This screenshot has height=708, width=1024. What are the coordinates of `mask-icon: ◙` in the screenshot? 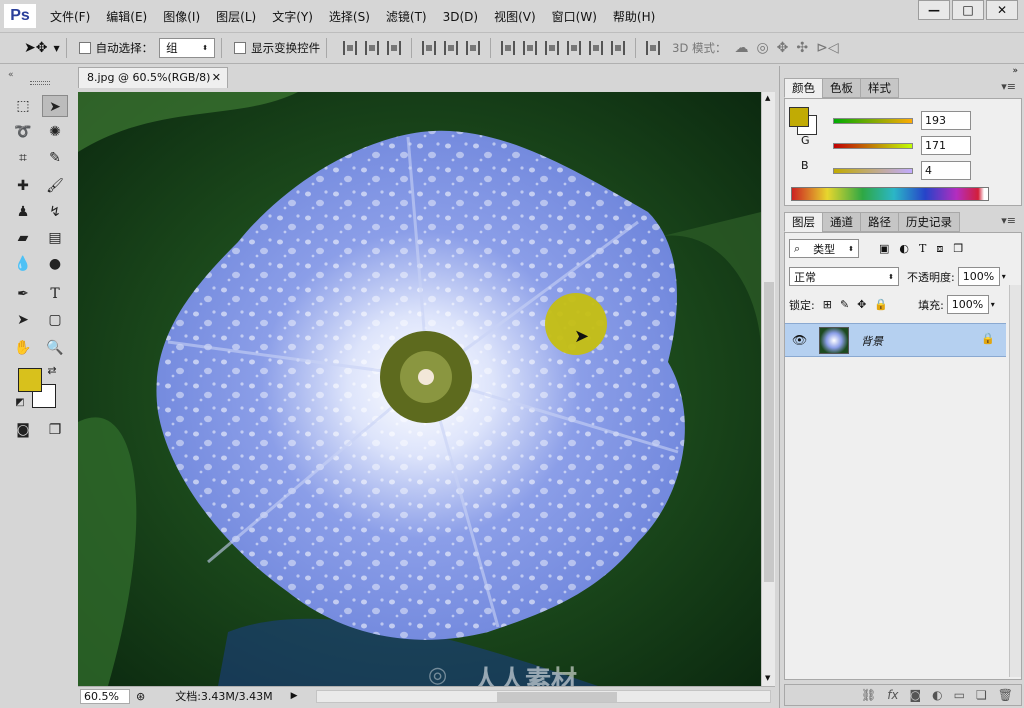 It's located at (916, 695).